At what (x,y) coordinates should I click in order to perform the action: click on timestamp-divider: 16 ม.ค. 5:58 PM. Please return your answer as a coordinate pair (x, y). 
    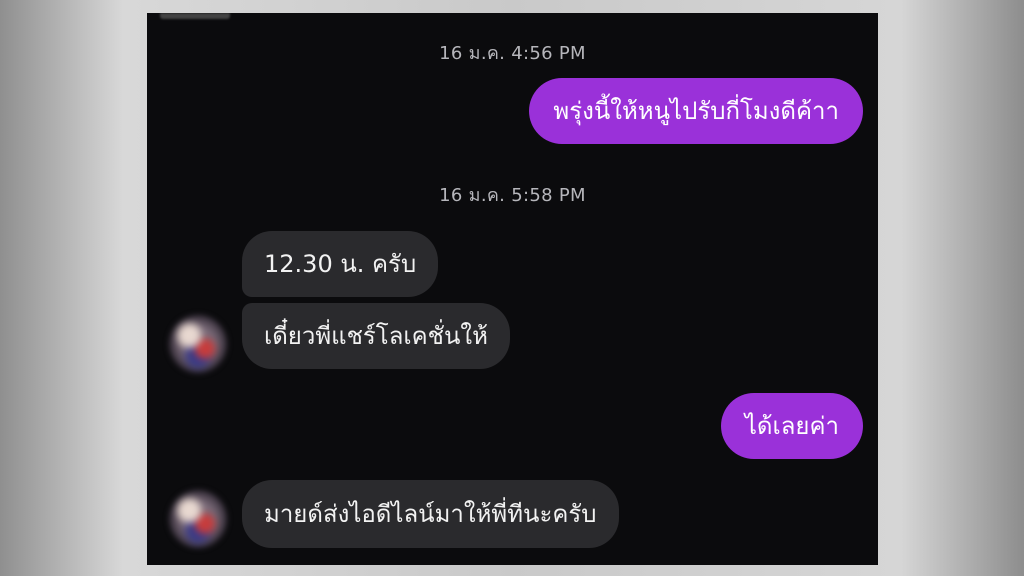
    Looking at the image, I should click on (512, 195).